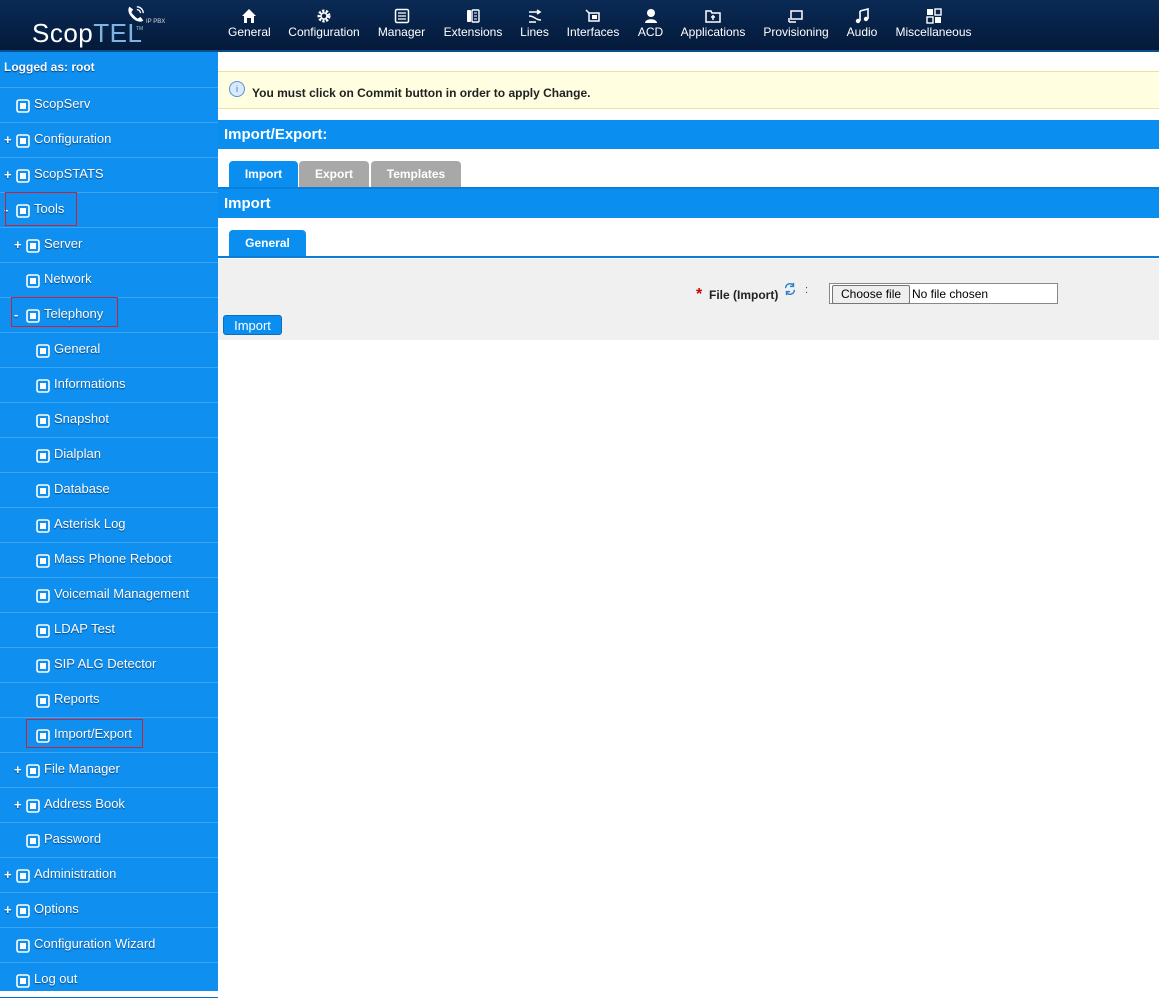  I want to click on sidebar-item-label: Reports, so click(77, 698).